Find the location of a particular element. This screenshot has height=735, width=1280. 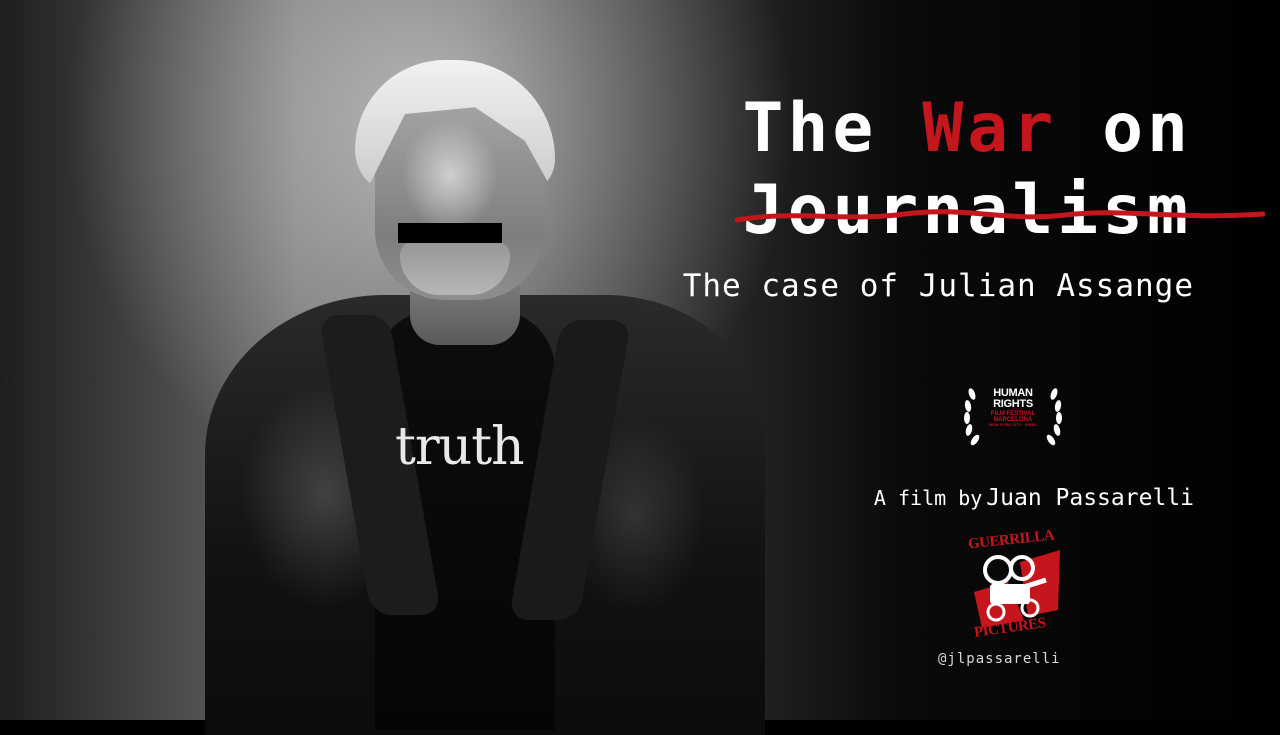

title-line-2: Journalism is located at coordinates (999, 211).